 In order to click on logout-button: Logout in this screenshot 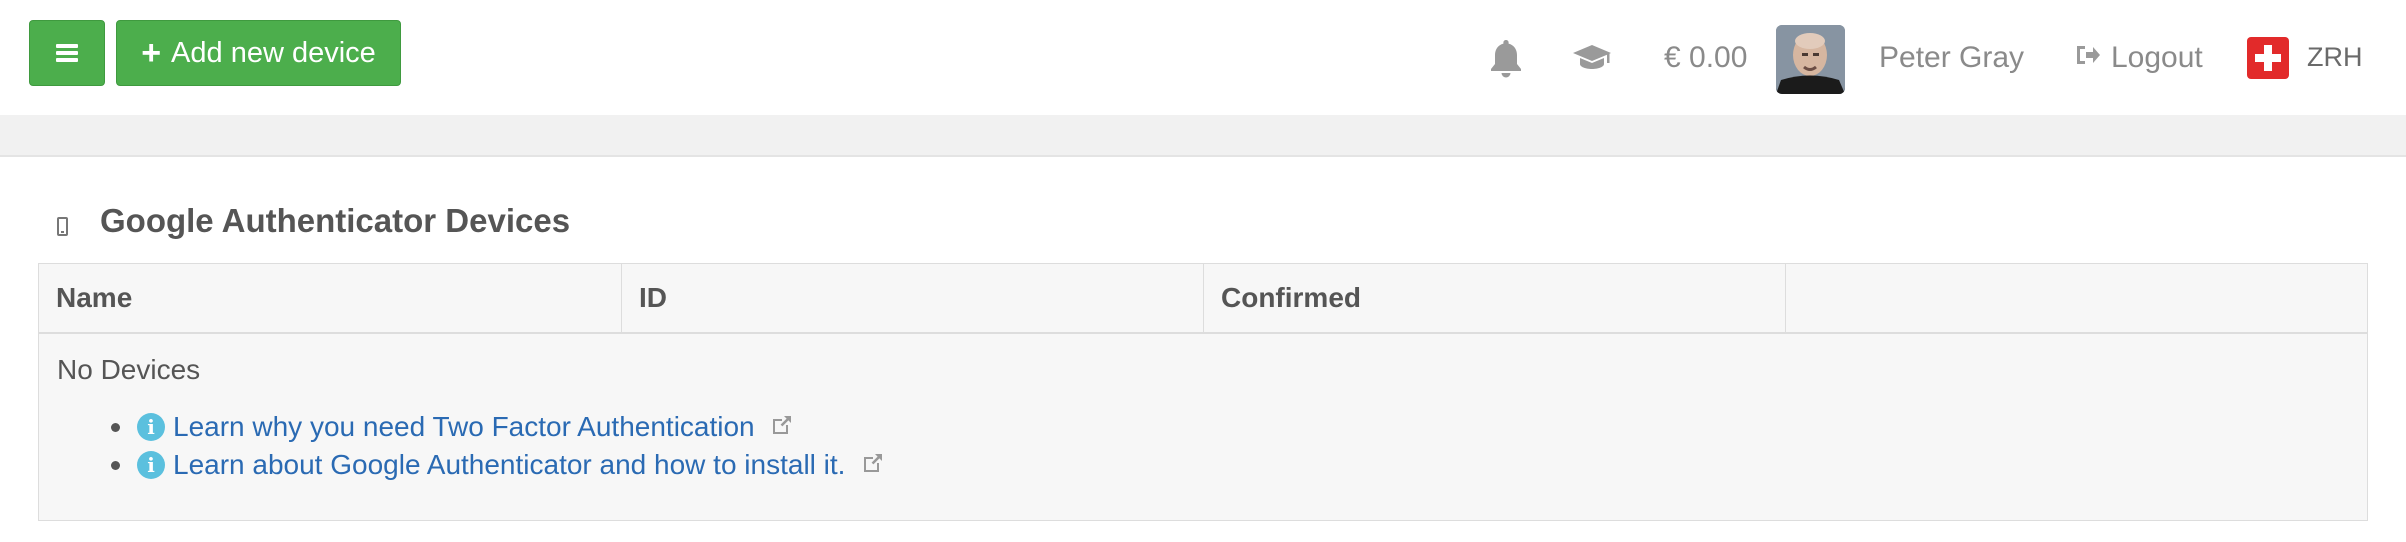, I will do `click(2139, 57)`.